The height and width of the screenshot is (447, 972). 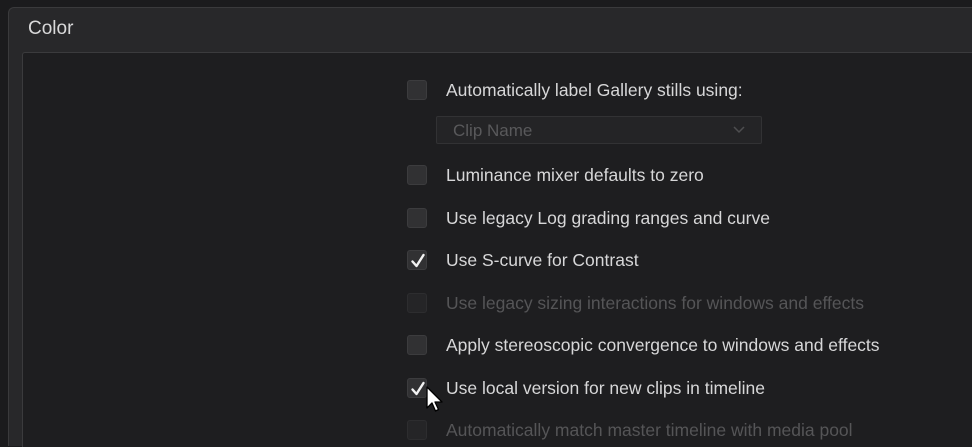 What do you see at coordinates (51, 28) in the screenshot?
I see `section-title: Color` at bounding box center [51, 28].